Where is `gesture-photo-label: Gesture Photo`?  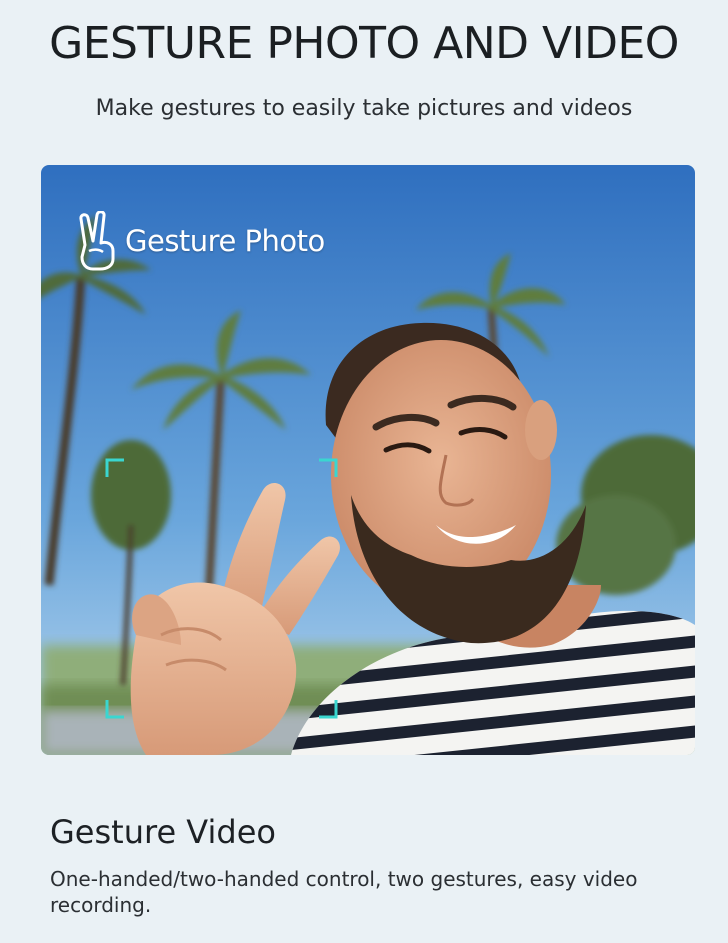 gesture-photo-label: Gesture Photo is located at coordinates (200, 241).